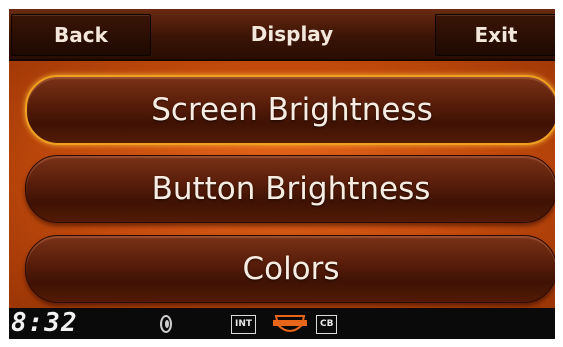 This screenshot has height=347, width=563. What do you see at coordinates (166, 326) in the screenshot?
I see `speaker-volume-icon` at bounding box center [166, 326].